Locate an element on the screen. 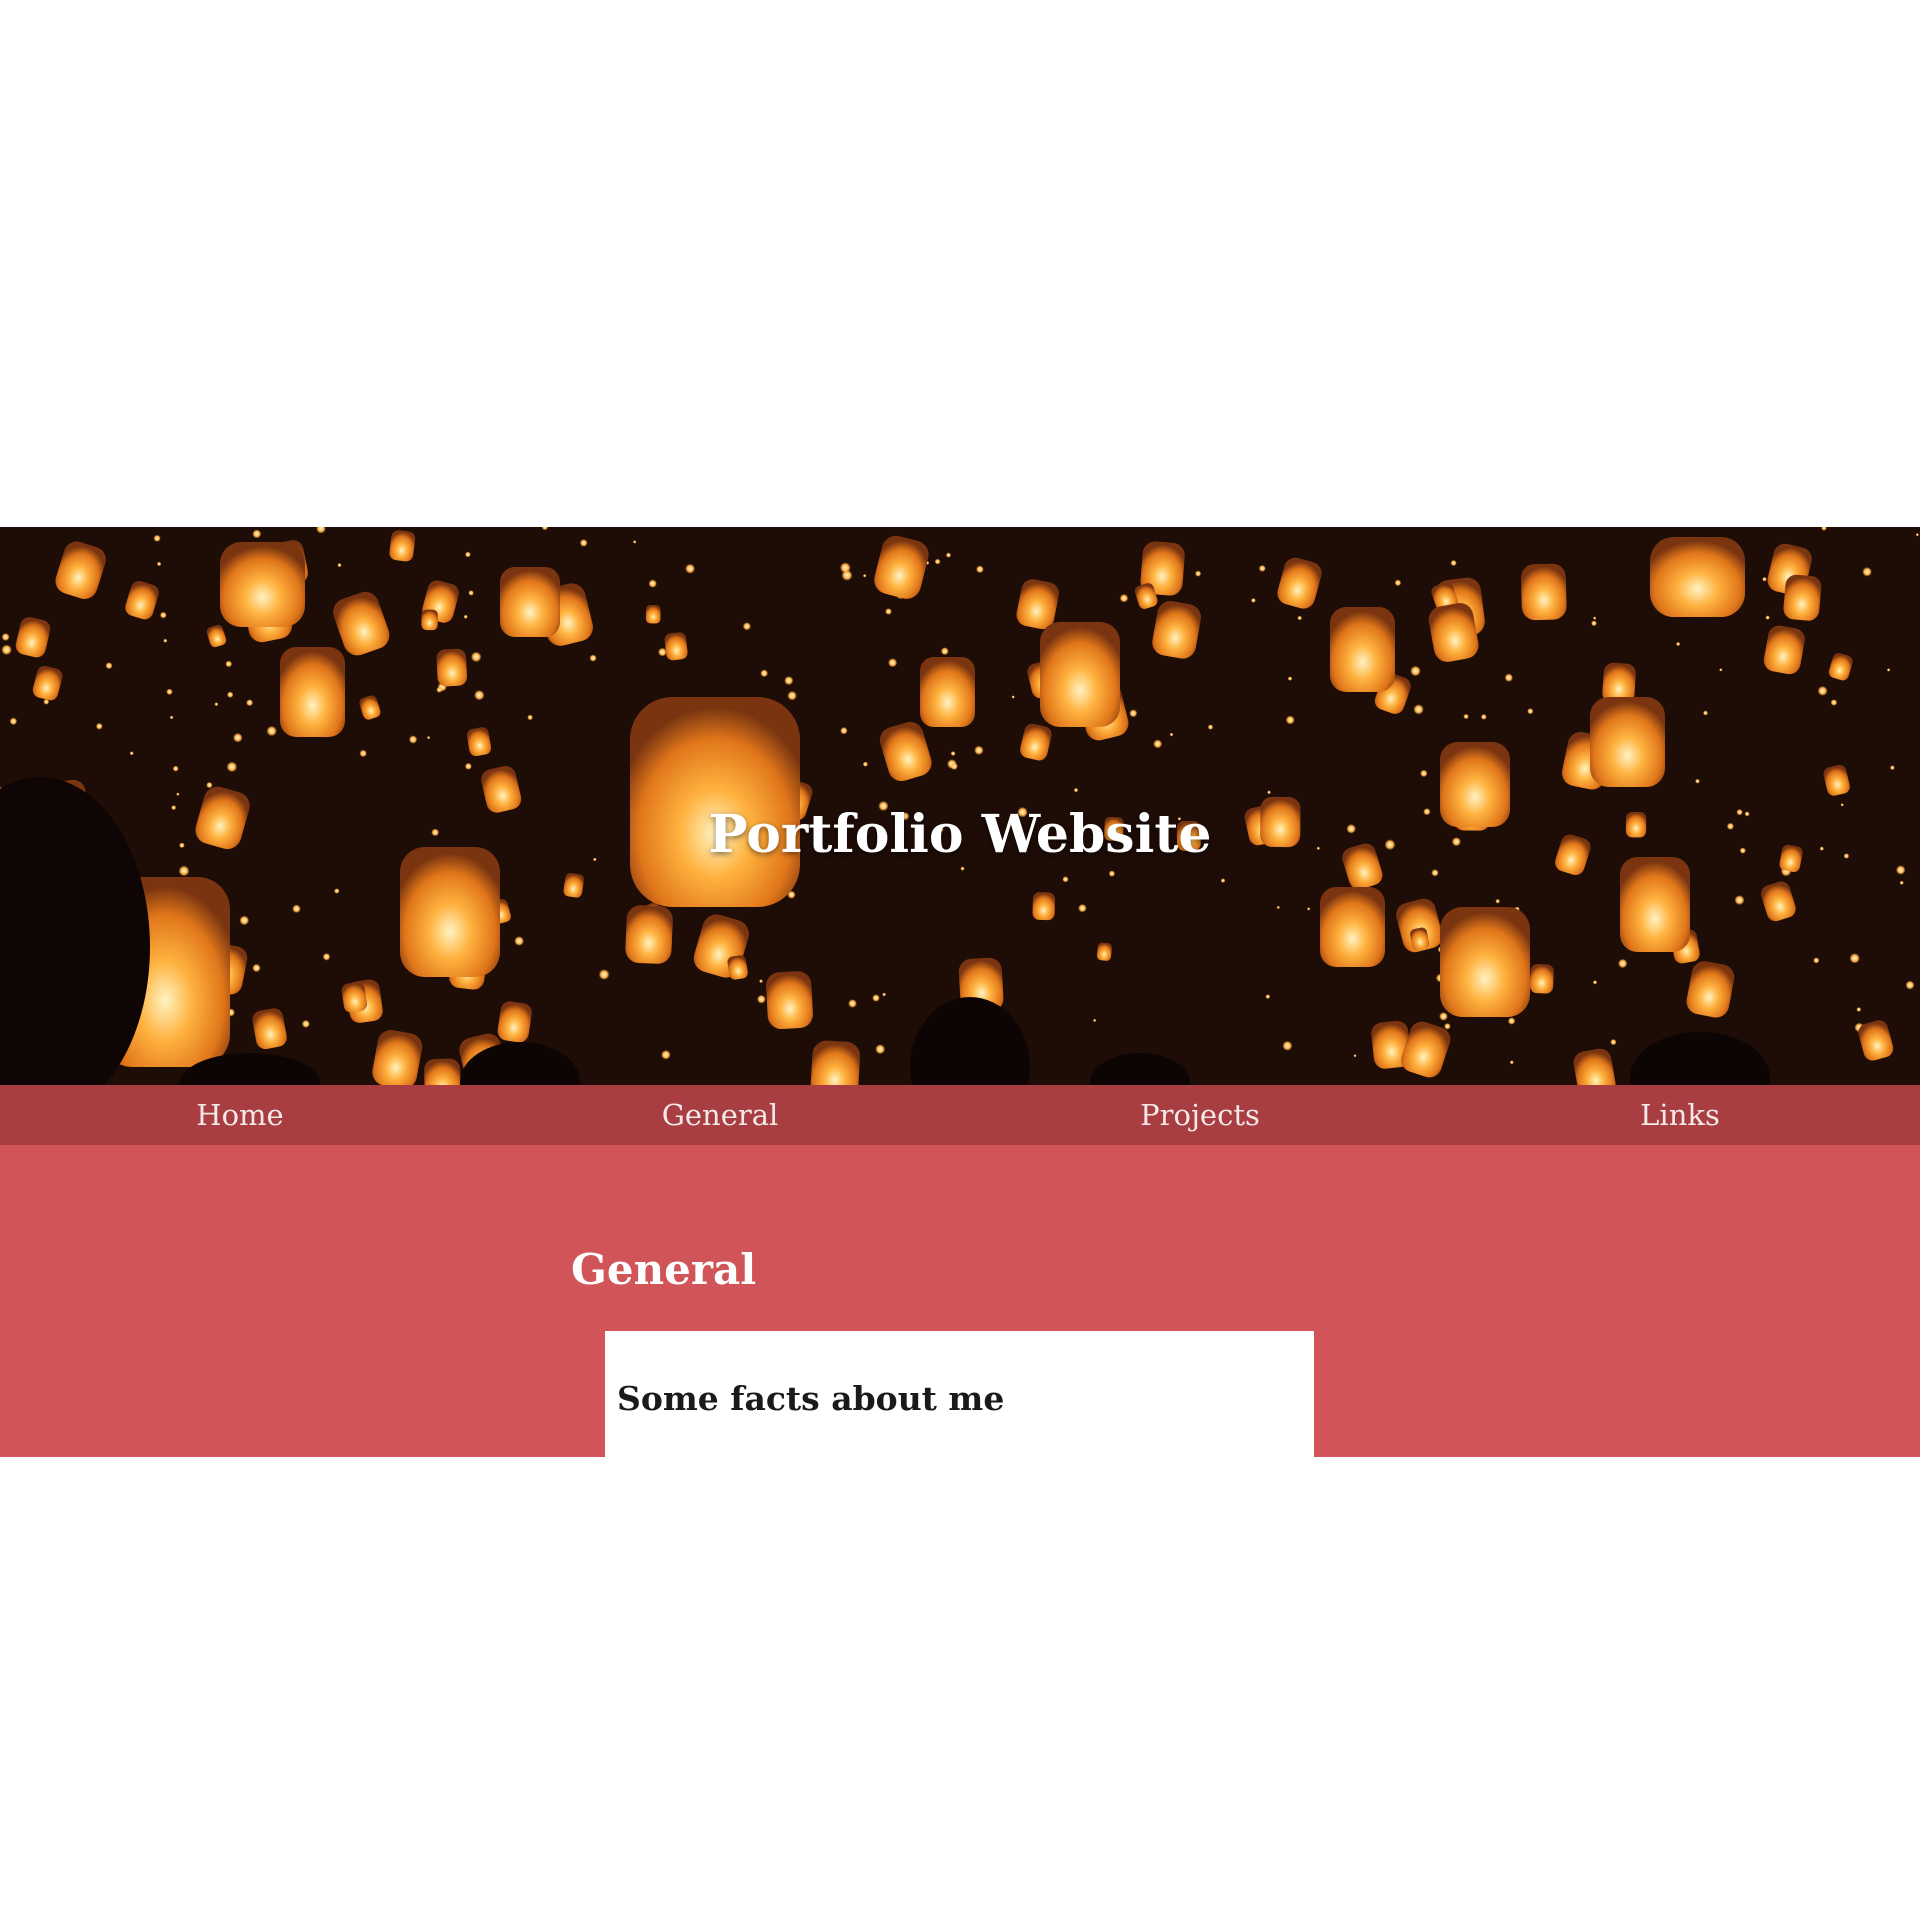 Image resolution: width=1920 pixels, height=1920 pixels. nav-item-home: Home is located at coordinates (240, 1115).